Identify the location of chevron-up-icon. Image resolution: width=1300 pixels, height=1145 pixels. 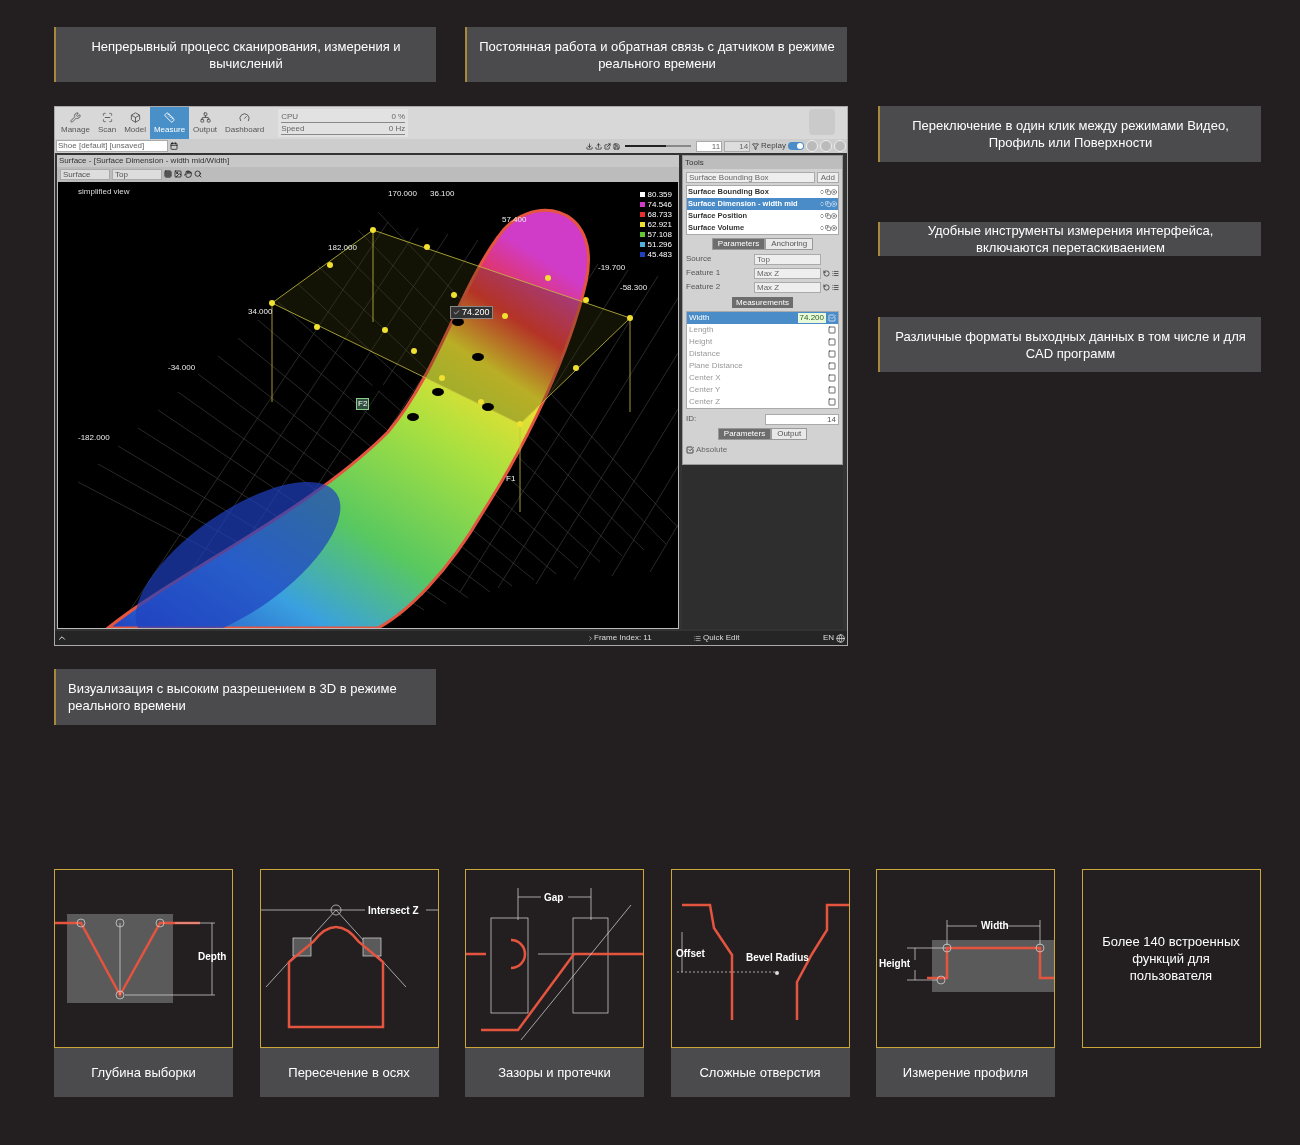
(62, 638).